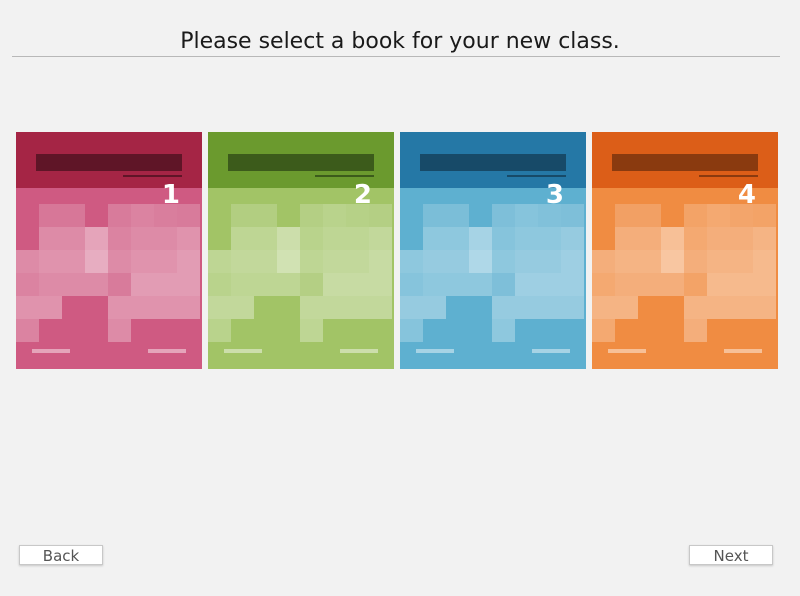 Image resolution: width=800 pixels, height=596 pixels. I want to click on book-number: 2, so click(362, 195).